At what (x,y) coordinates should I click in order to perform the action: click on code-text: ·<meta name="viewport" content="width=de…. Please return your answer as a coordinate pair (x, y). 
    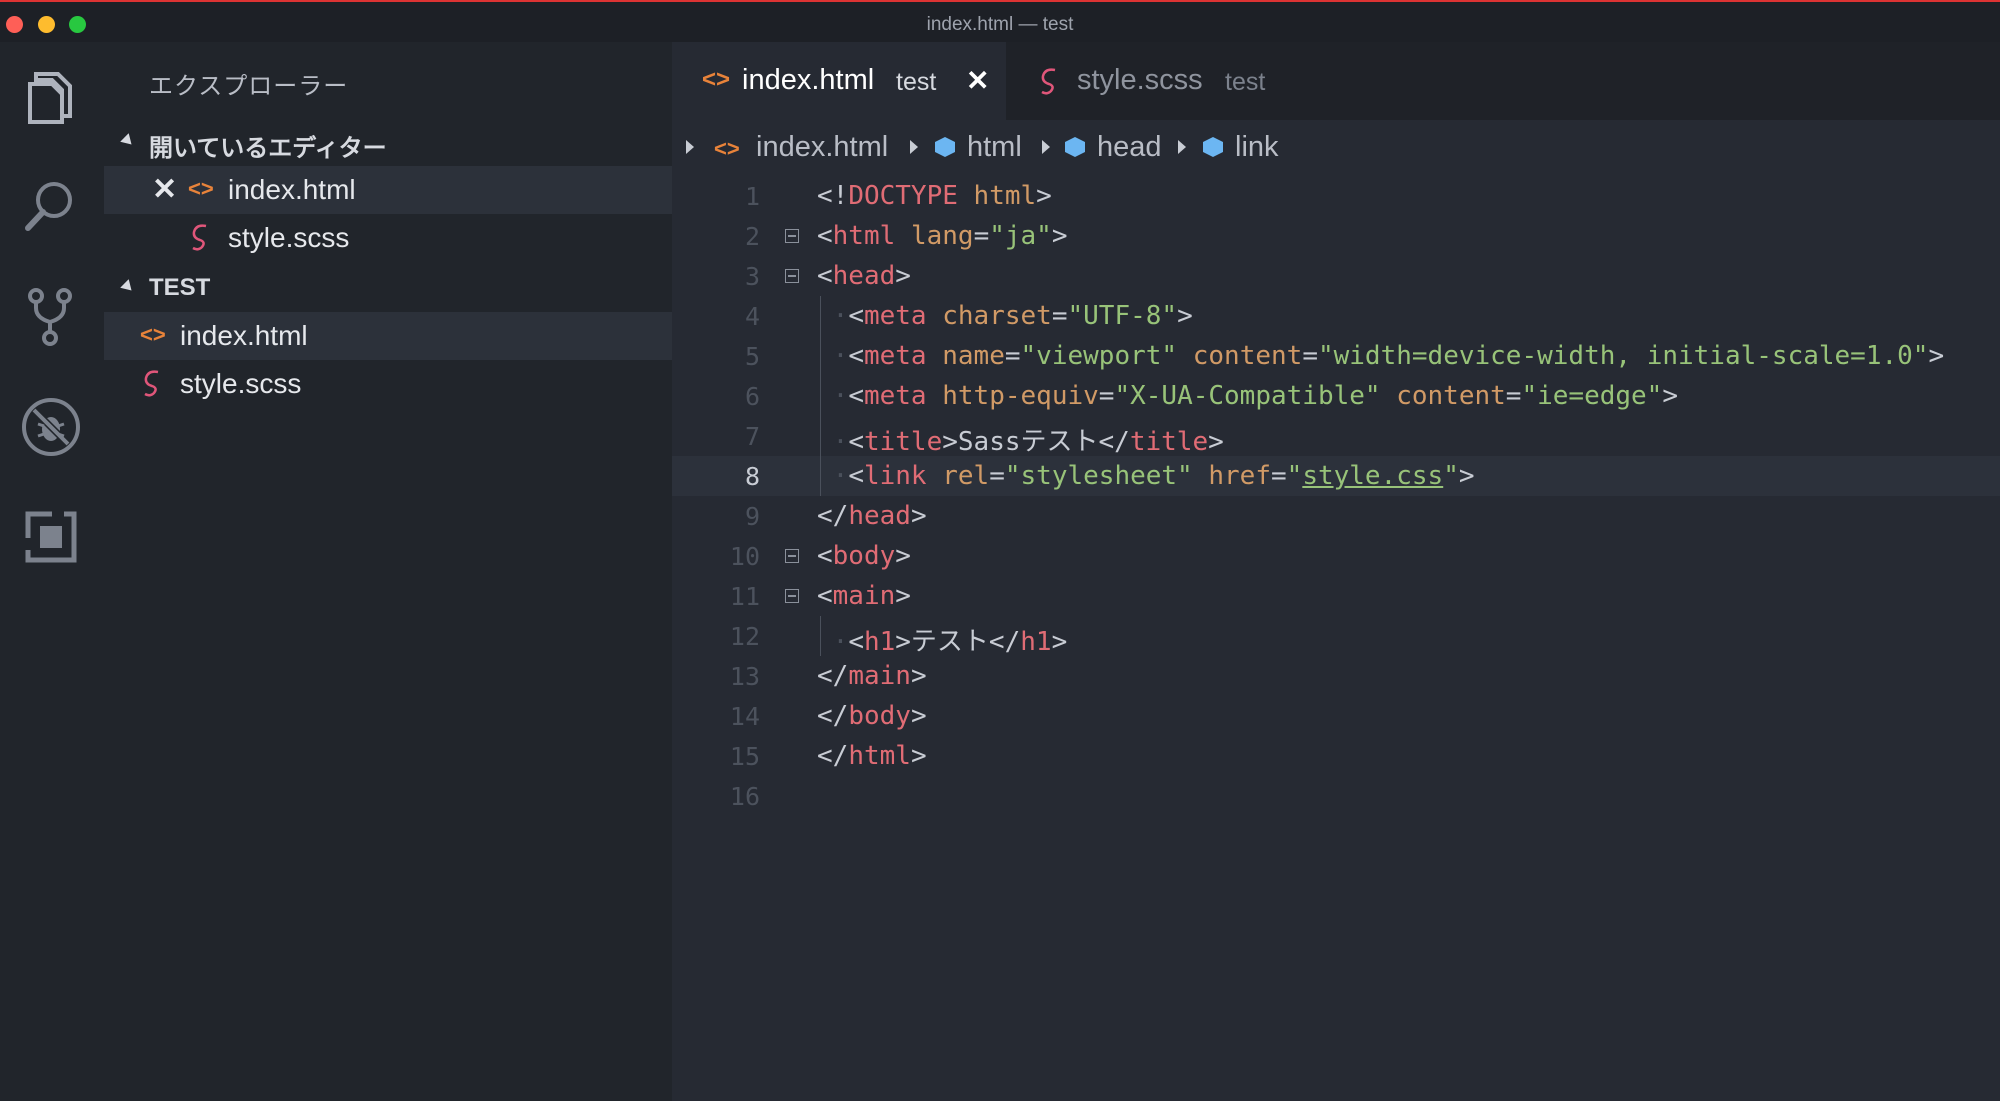
    Looking at the image, I should click on (1381, 356).